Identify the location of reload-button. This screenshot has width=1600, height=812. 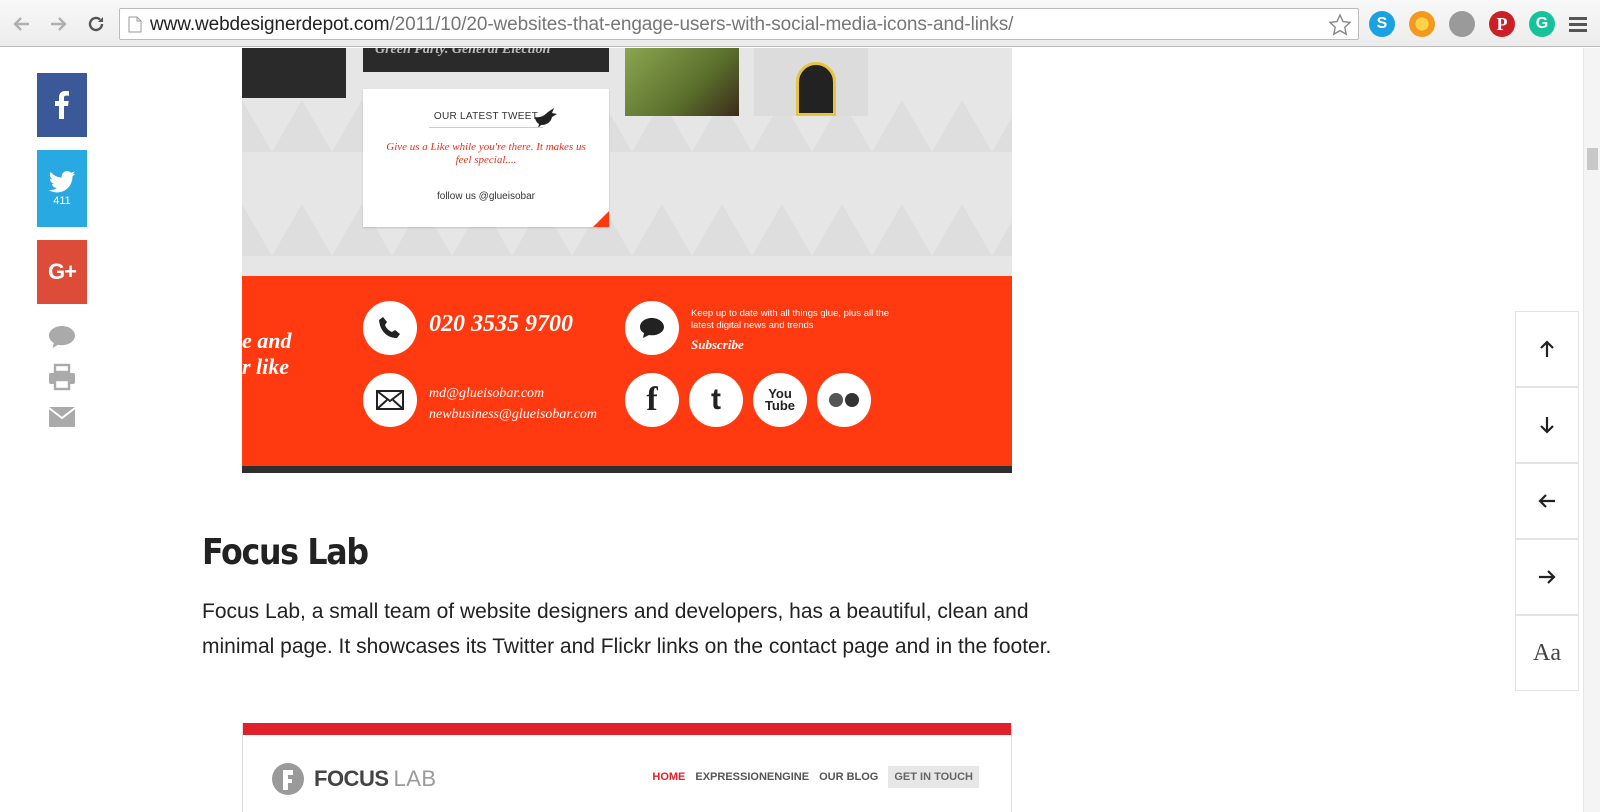
(96, 24).